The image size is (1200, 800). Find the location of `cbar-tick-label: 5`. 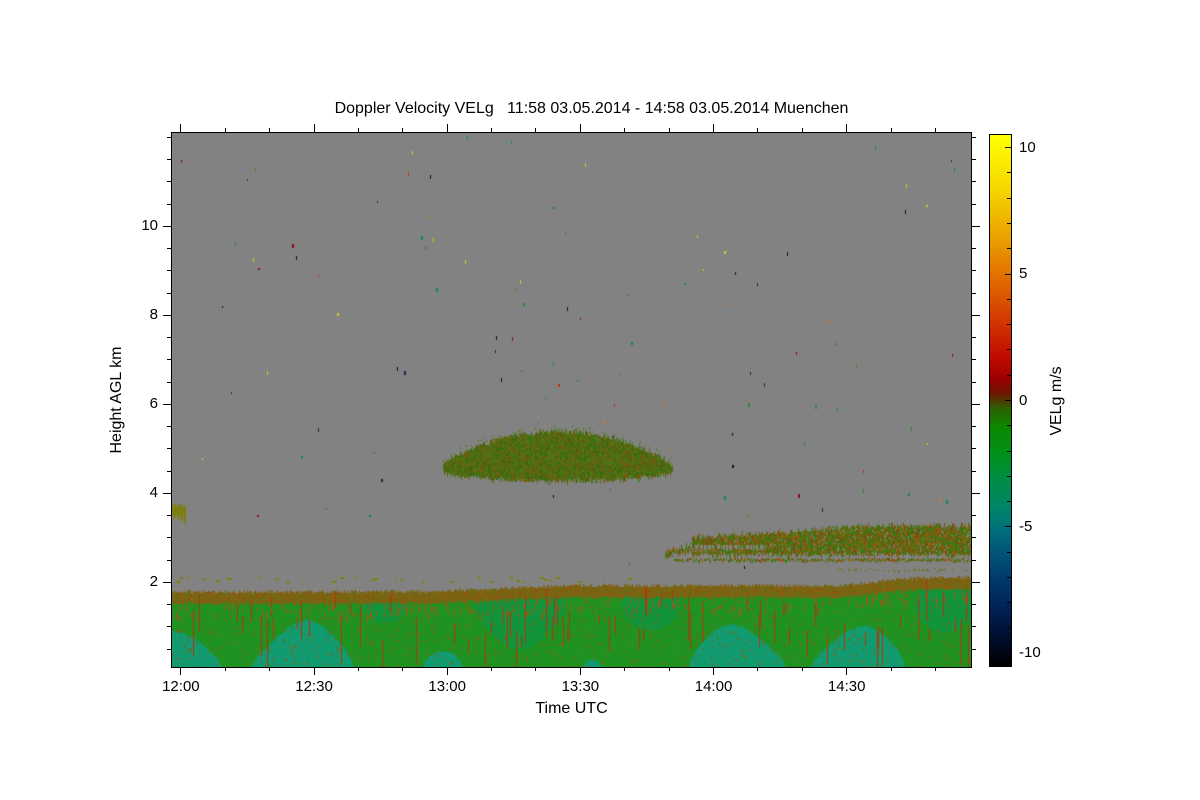

cbar-tick-label: 5 is located at coordinates (1023, 274).